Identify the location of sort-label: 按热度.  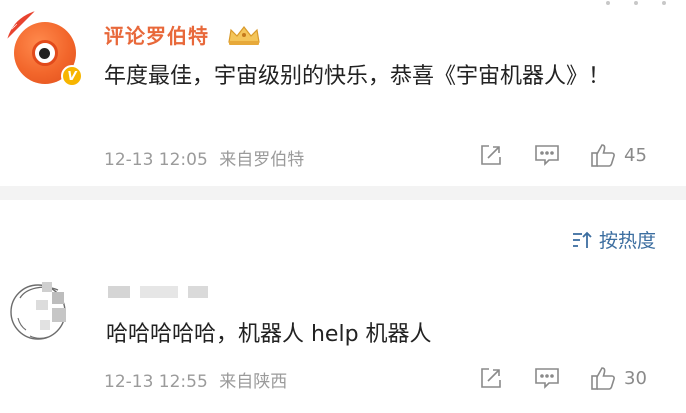
(627, 241).